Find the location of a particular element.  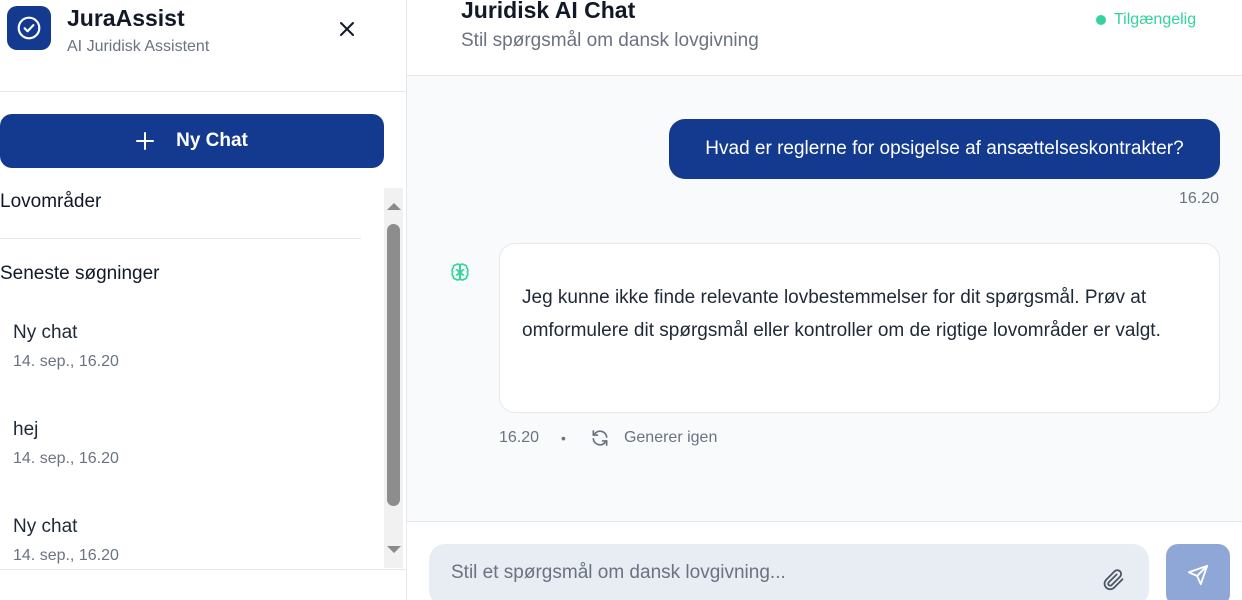

new-chat-button: Ny Chat is located at coordinates (192, 141).